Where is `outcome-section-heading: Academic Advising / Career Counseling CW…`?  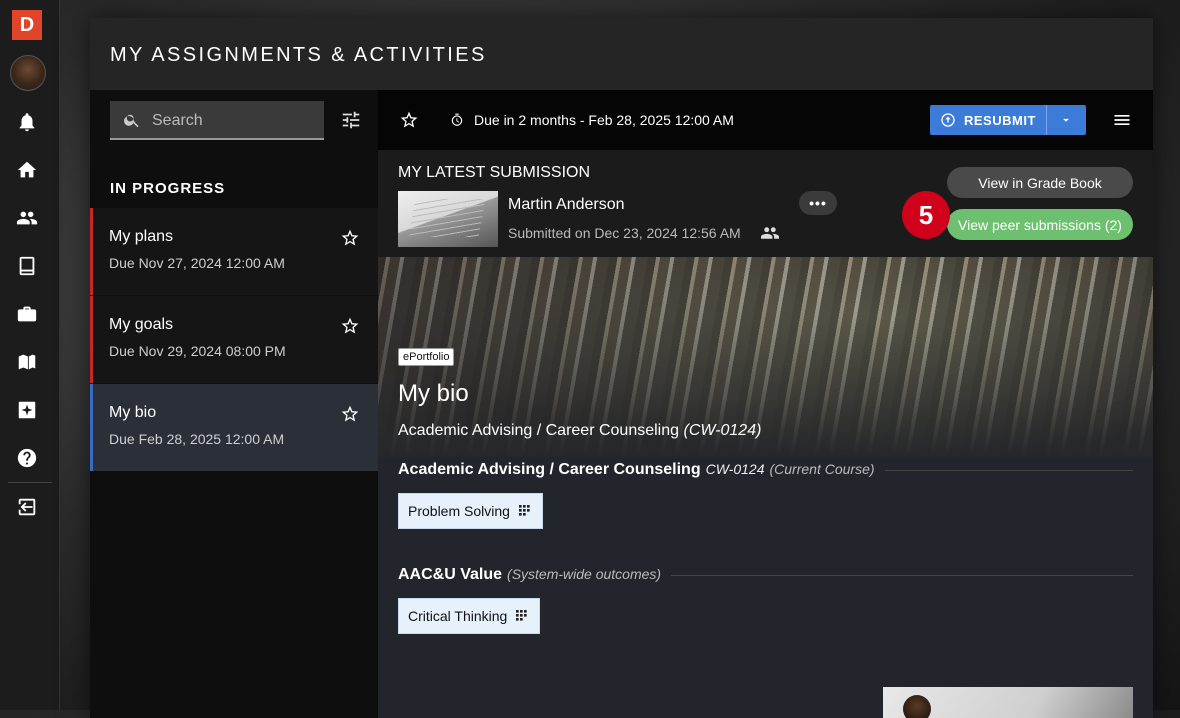
outcome-section-heading: Academic Advising / Career Counseling CW… is located at coordinates (765, 470).